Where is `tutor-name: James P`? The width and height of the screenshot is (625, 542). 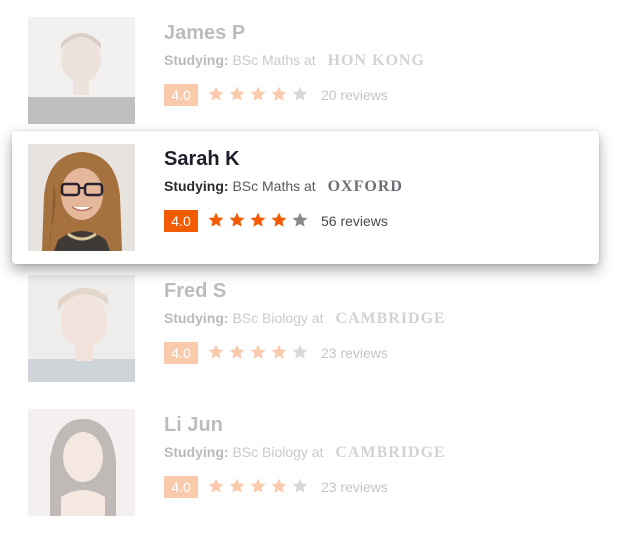
tutor-name: James P is located at coordinates (205, 33).